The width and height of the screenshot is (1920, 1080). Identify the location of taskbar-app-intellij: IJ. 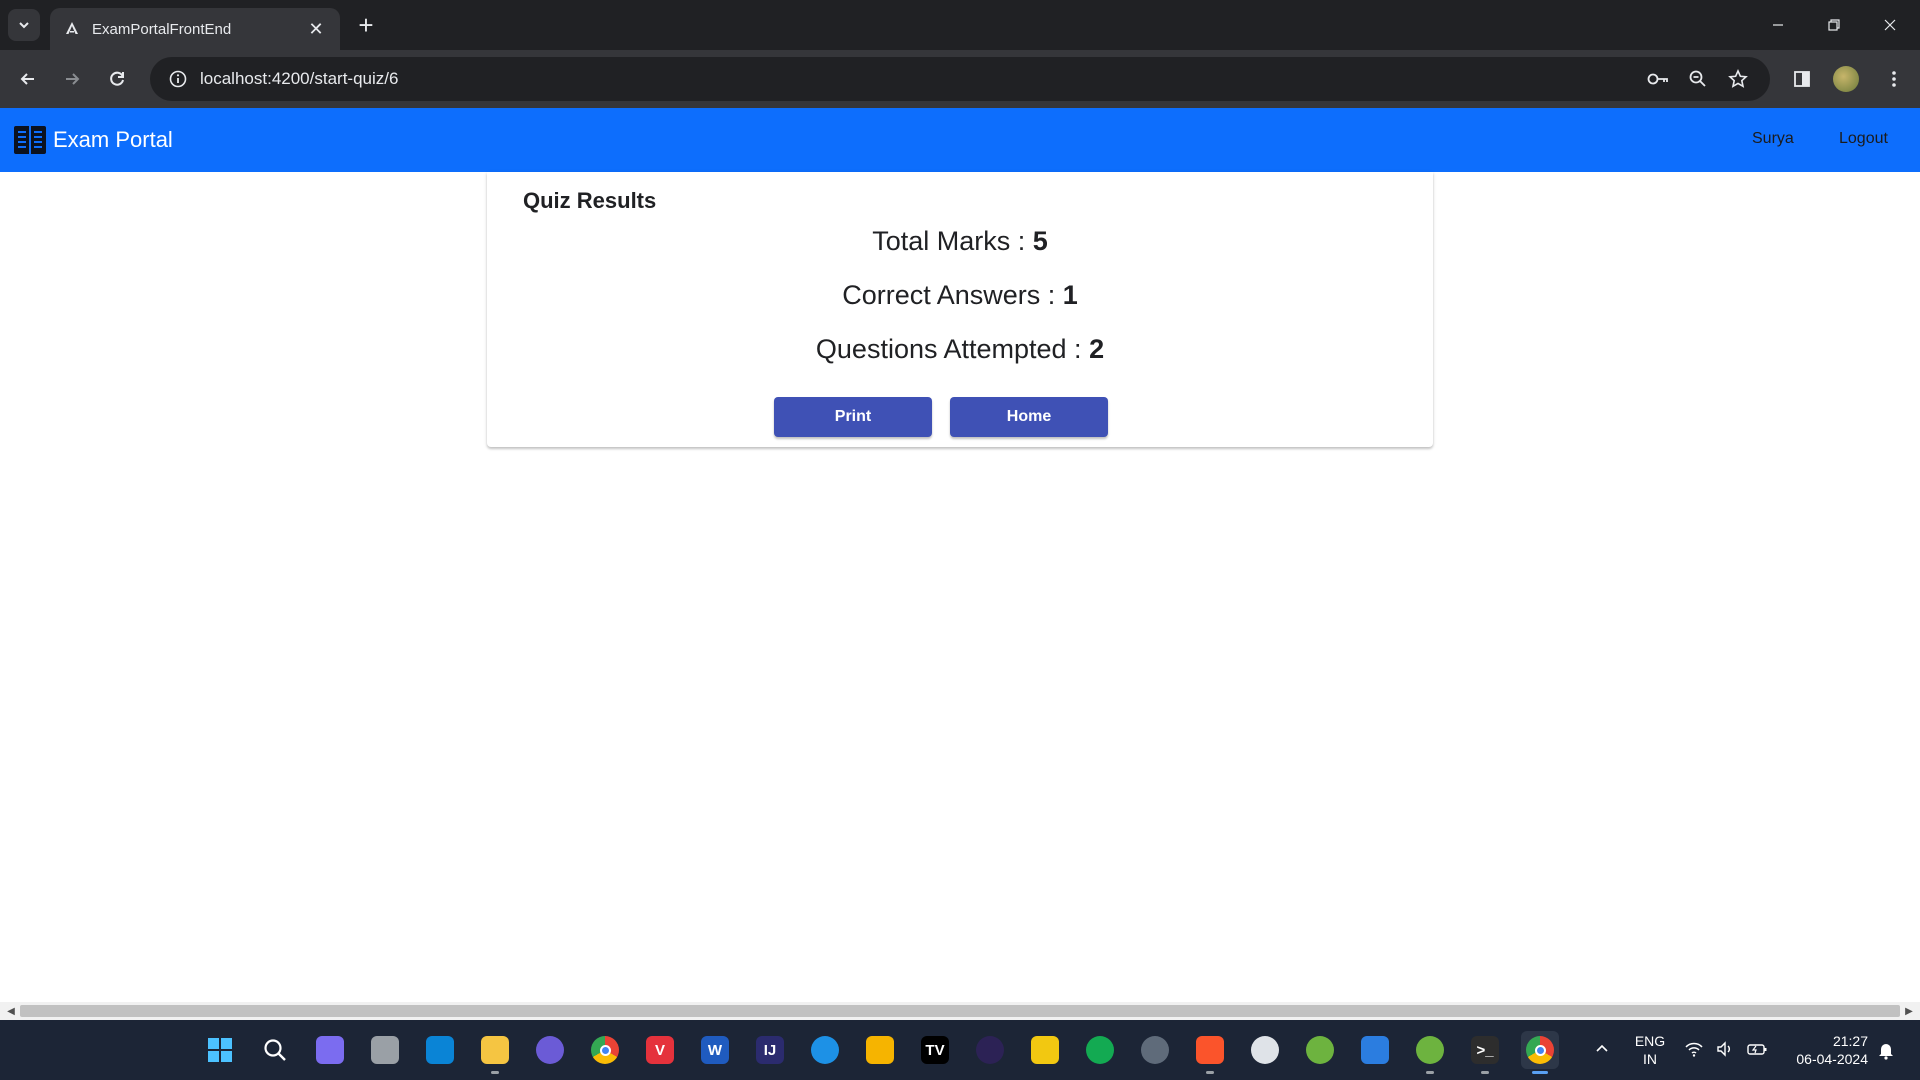
(770, 1050).